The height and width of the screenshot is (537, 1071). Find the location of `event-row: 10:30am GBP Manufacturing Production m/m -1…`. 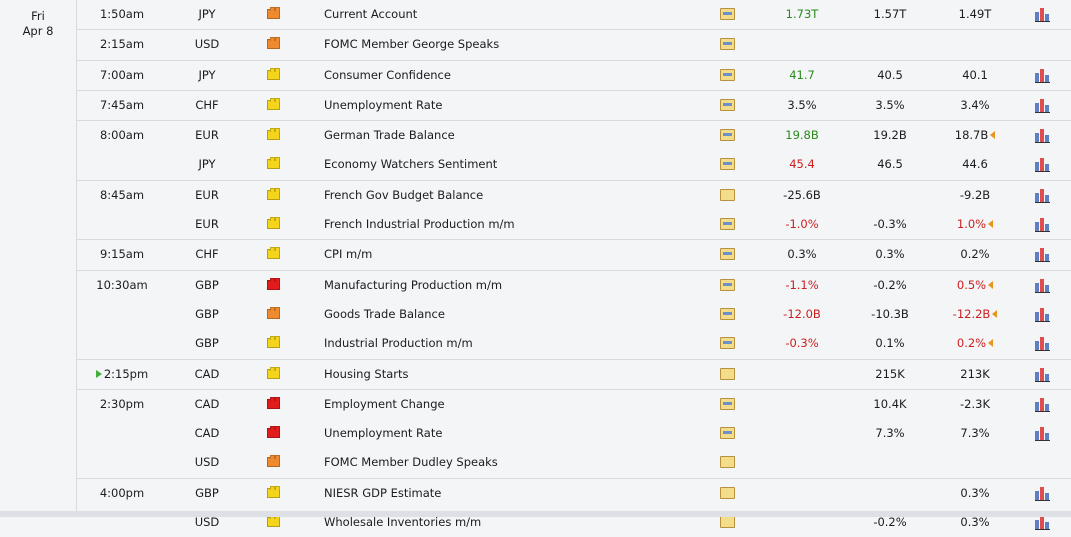

event-row: 10:30am GBP Manufacturing Production m/m -1… is located at coordinates (574, 284).